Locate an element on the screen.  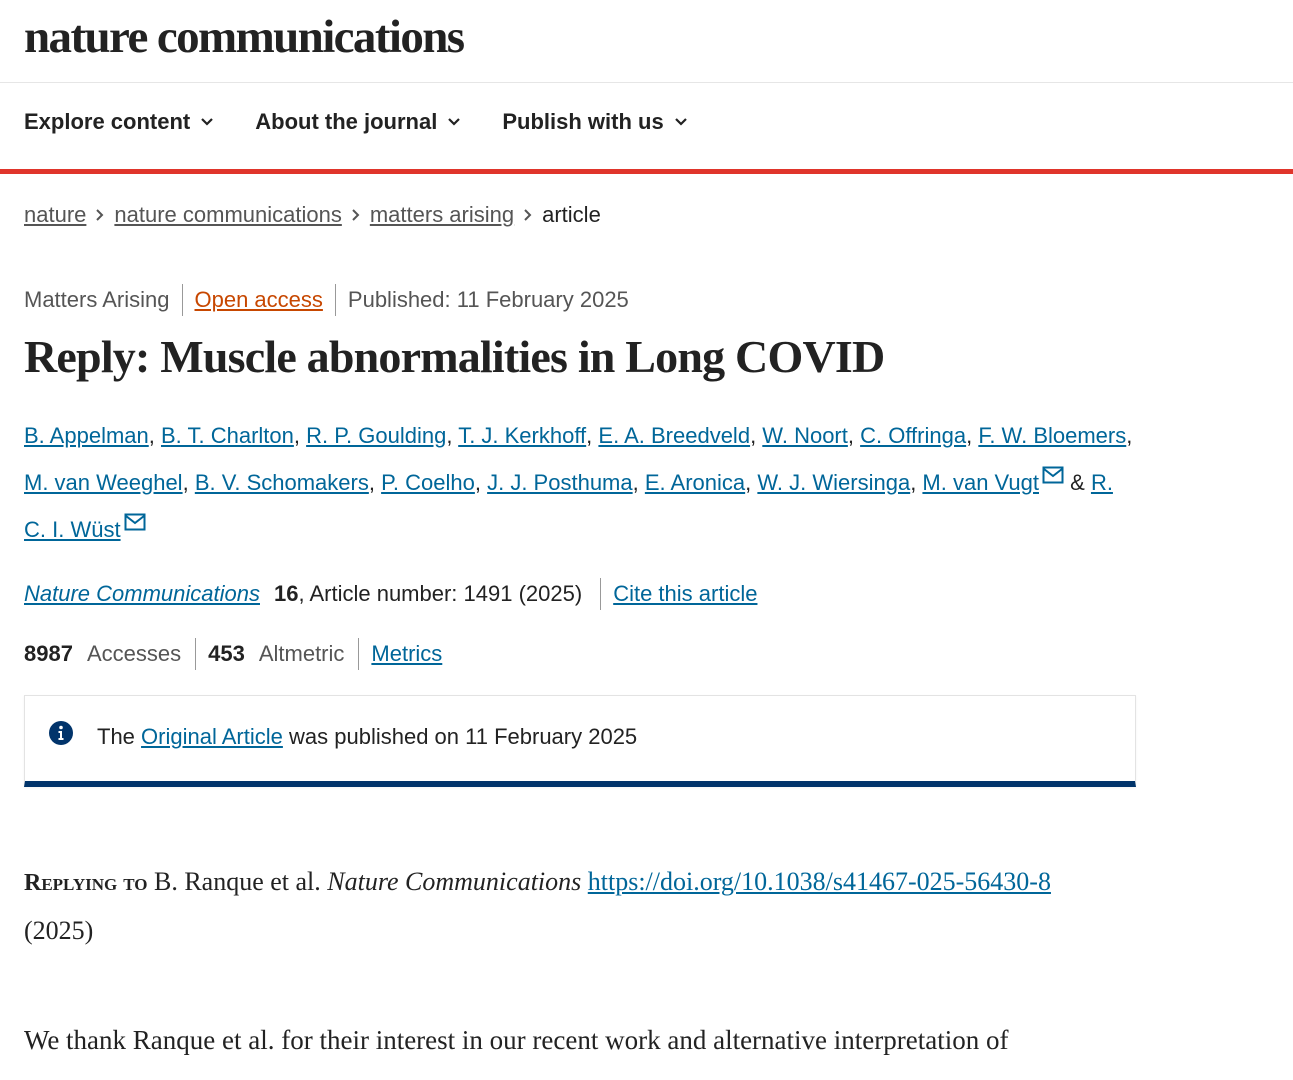
replying-journal: Nature Communications is located at coordinates (454, 881).